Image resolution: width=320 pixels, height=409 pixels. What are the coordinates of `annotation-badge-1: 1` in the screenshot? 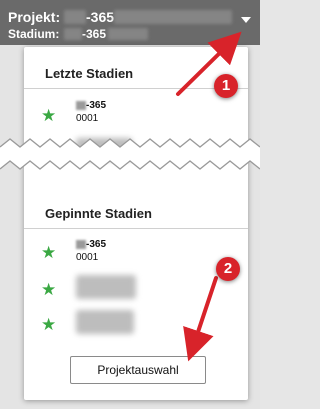 It's located at (226, 86).